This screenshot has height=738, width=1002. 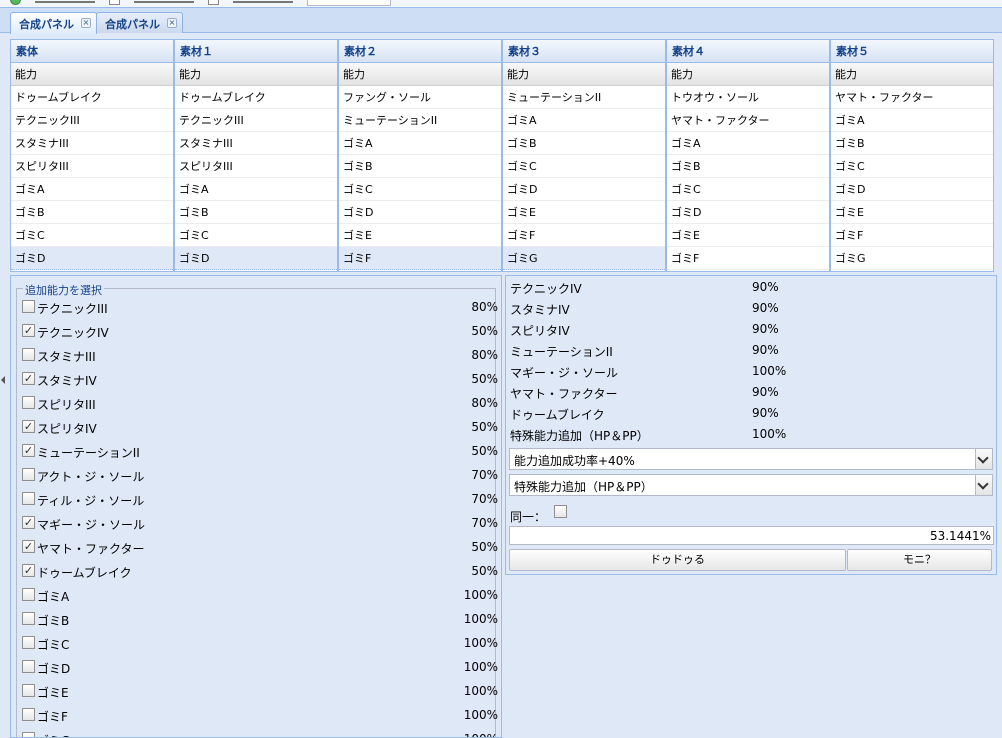 What do you see at coordinates (584, 51) in the screenshot?
I see `column-header: 素材３` at bounding box center [584, 51].